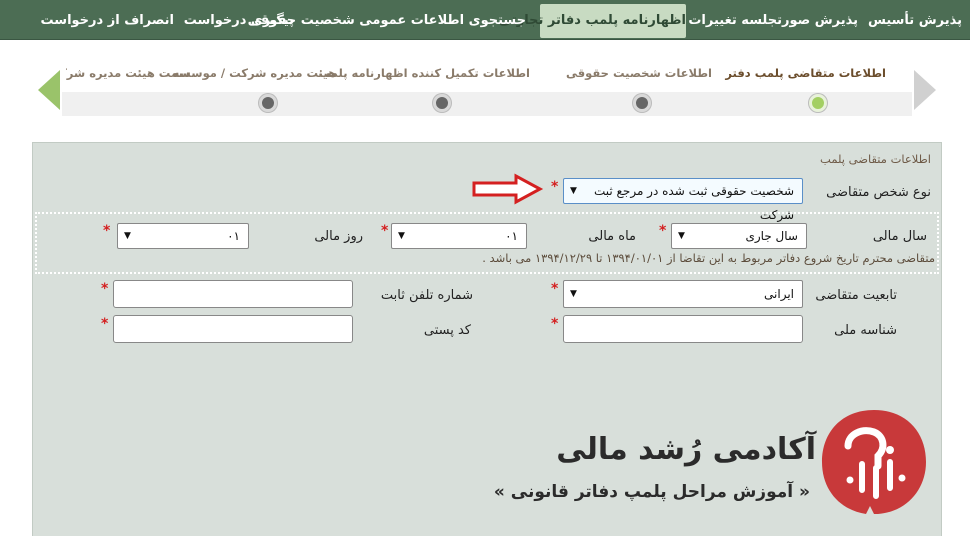 This screenshot has height=536, width=970. What do you see at coordinates (239, 21) in the screenshot?
I see `nav-item-request-tracking: پیگیری درخواست` at bounding box center [239, 21].